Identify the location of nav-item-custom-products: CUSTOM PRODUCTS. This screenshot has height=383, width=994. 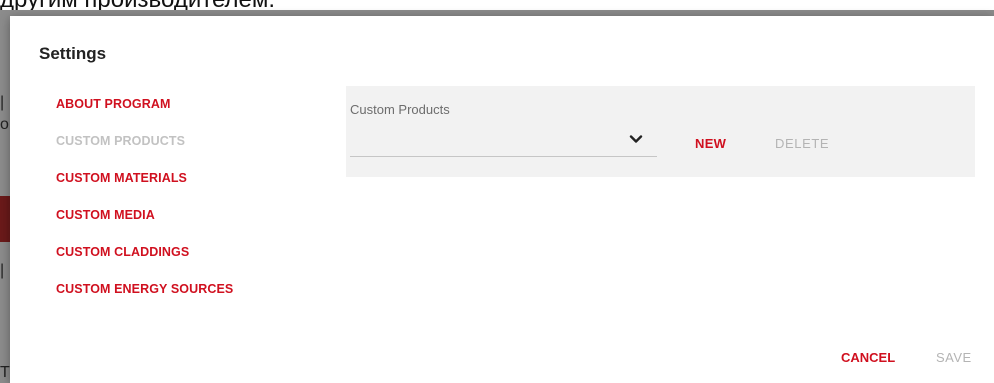
(186, 151).